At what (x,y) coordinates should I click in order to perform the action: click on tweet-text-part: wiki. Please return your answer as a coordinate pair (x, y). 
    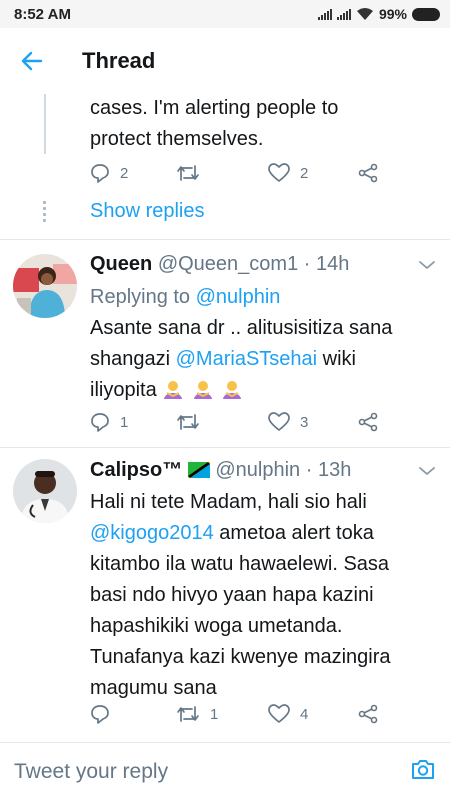
    Looking at the image, I should click on (336, 359).